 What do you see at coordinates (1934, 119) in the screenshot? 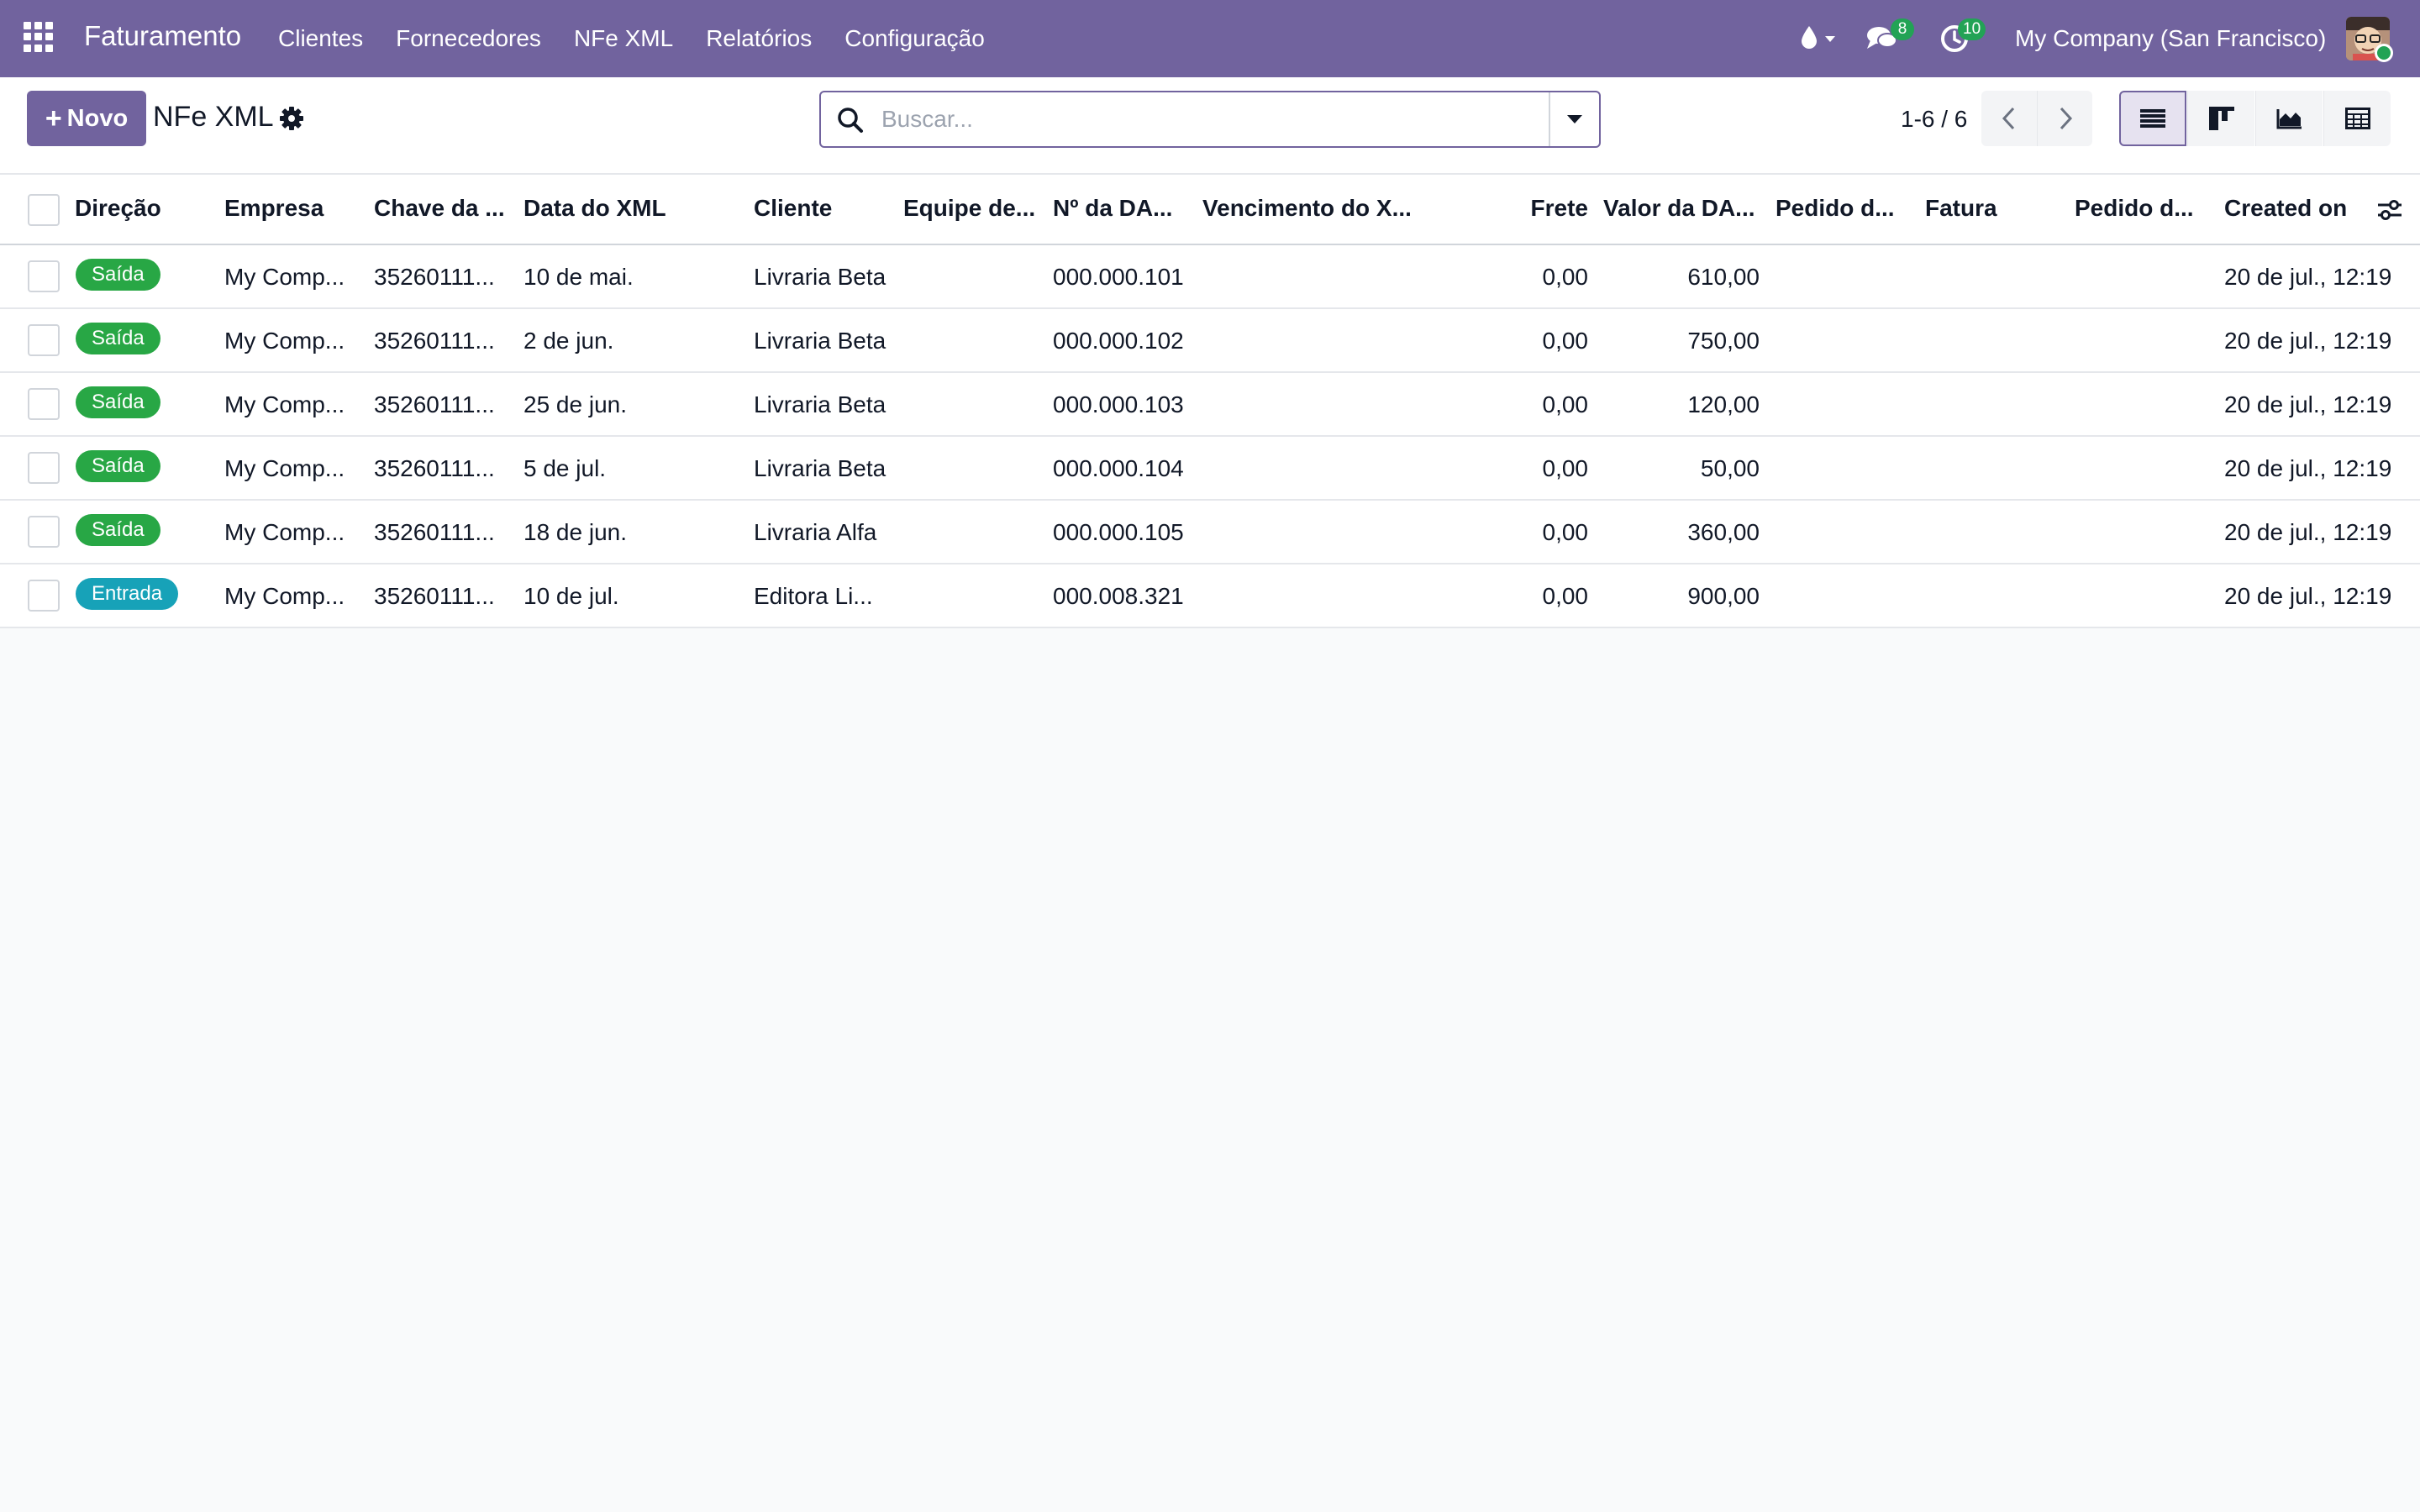
I see `pager-value: 1-6 / 6` at bounding box center [1934, 119].